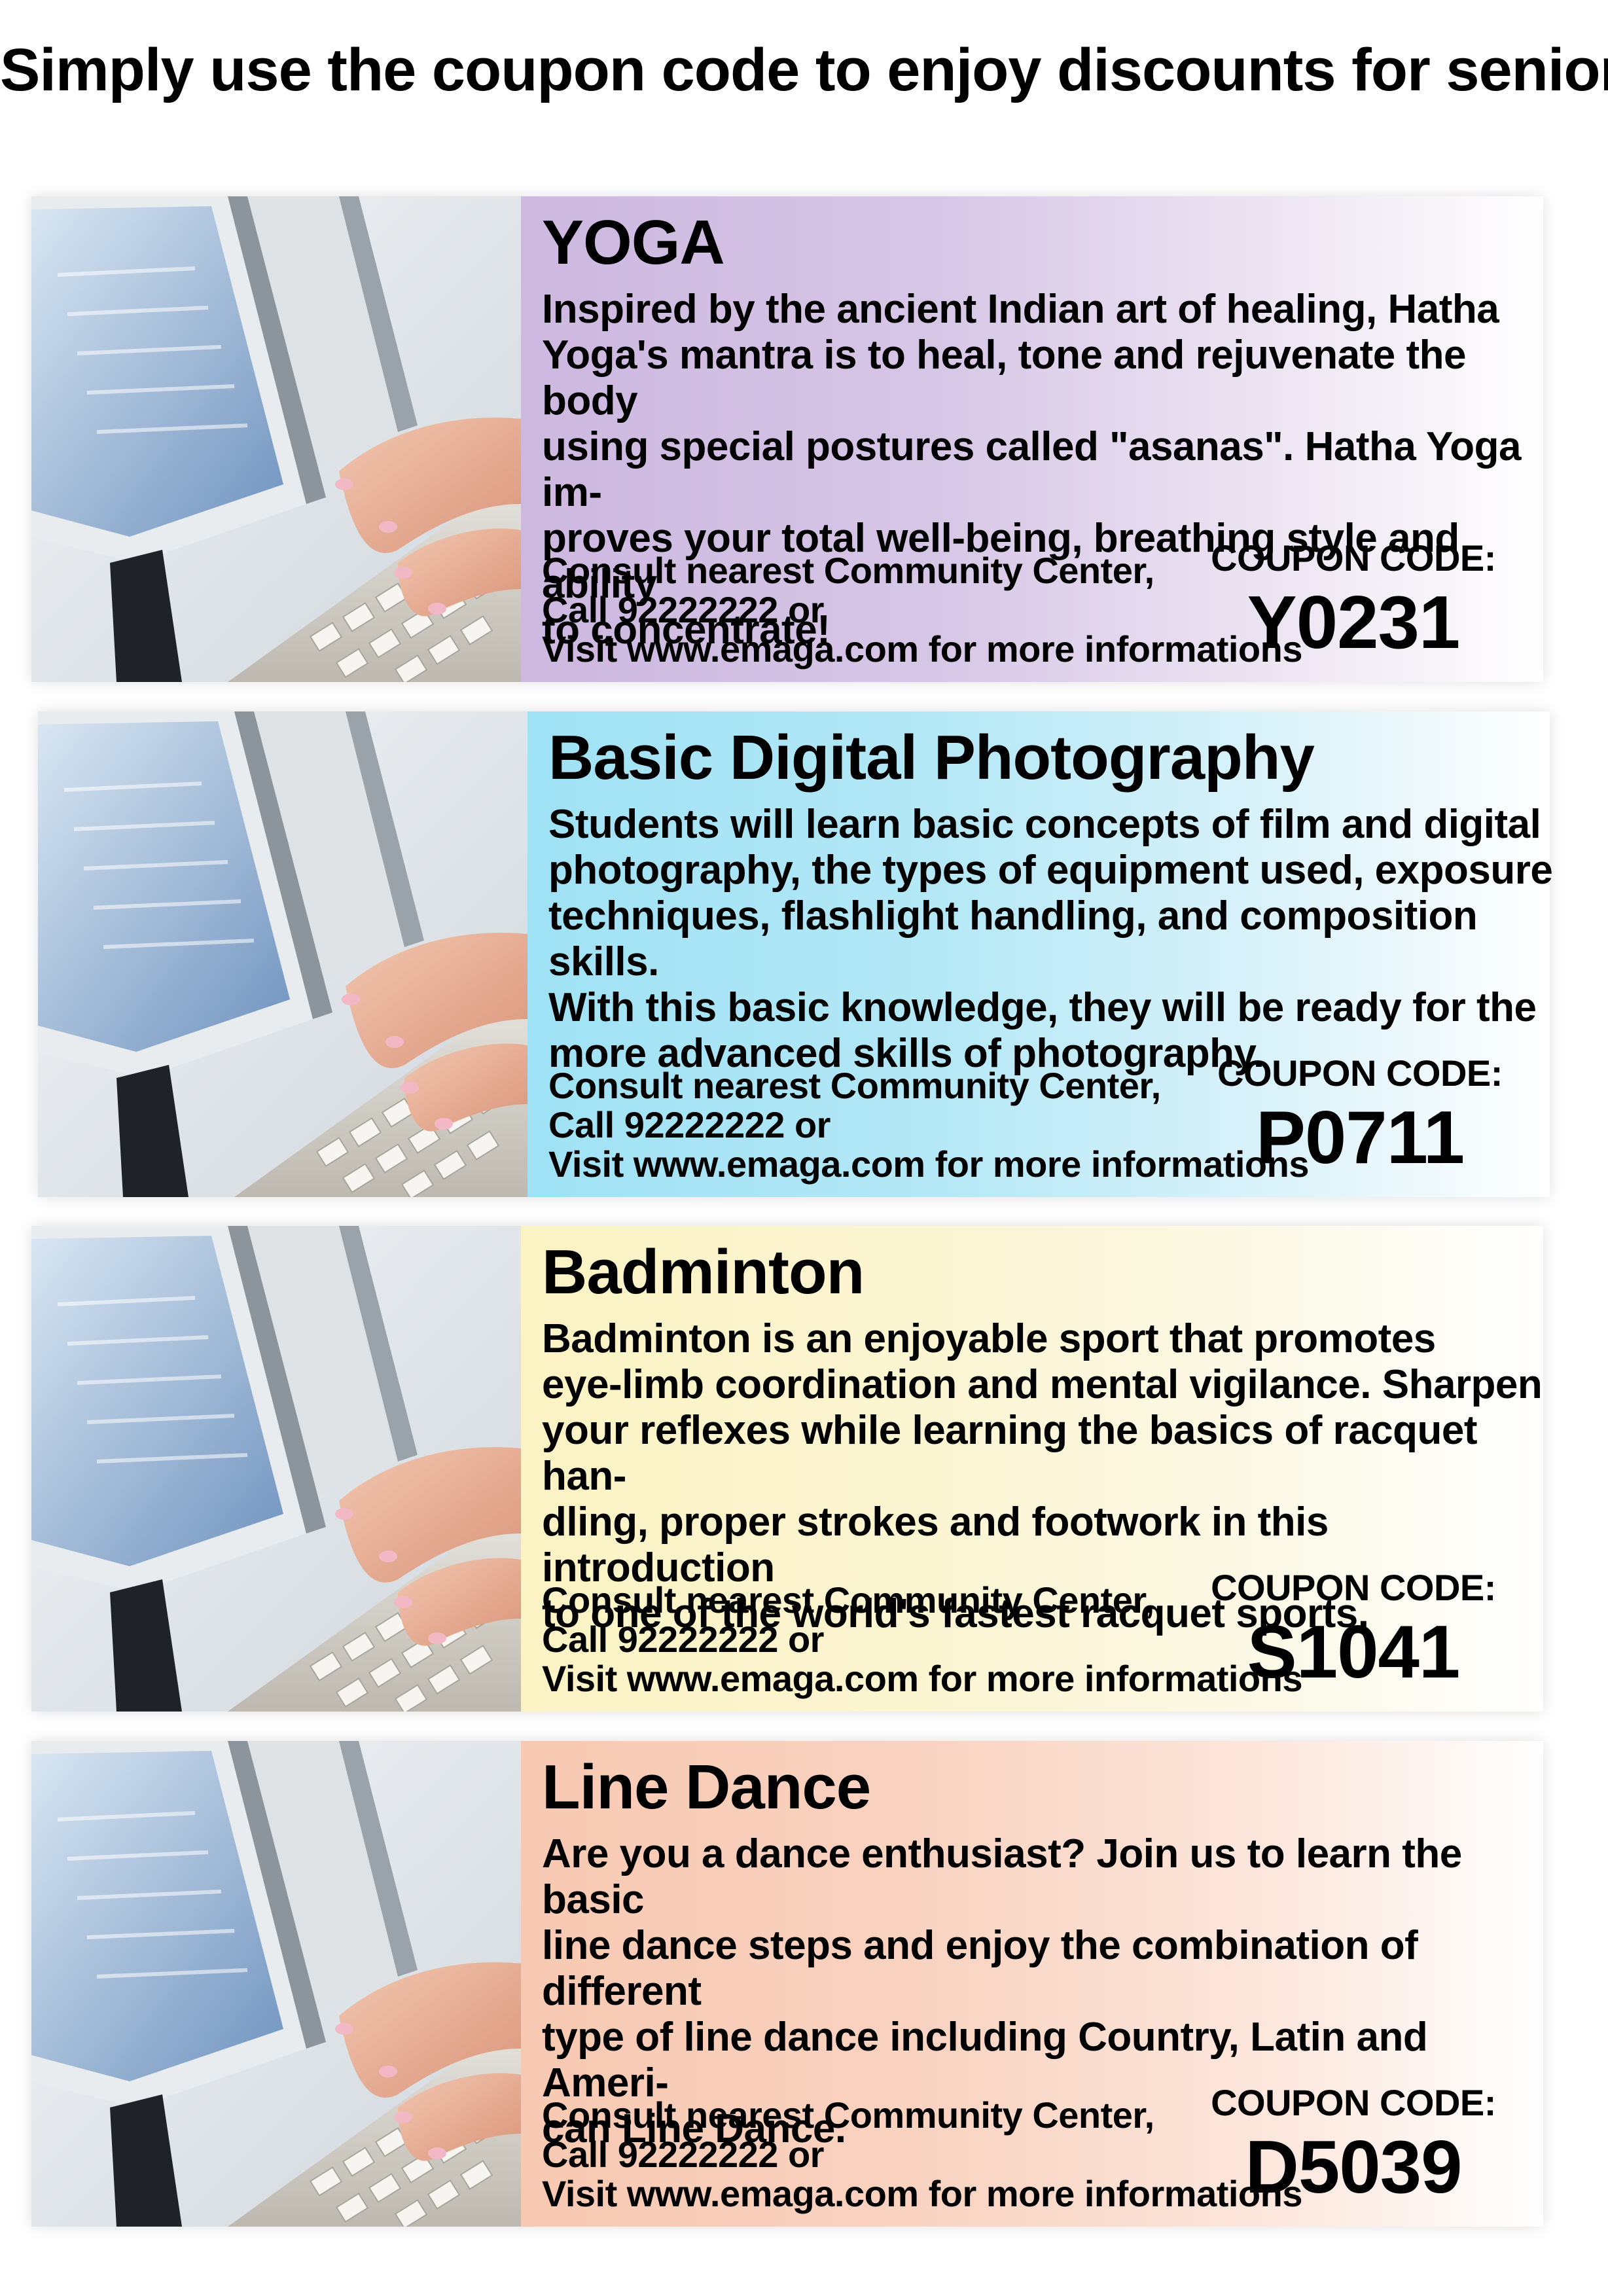 Image resolution: width=1608 pixels, height=2296 pixels. What do you see at coordinates (1354, 1652) in the screenshot?
I see `coupon-code: S1041` at bounding box center [1354, 1652].